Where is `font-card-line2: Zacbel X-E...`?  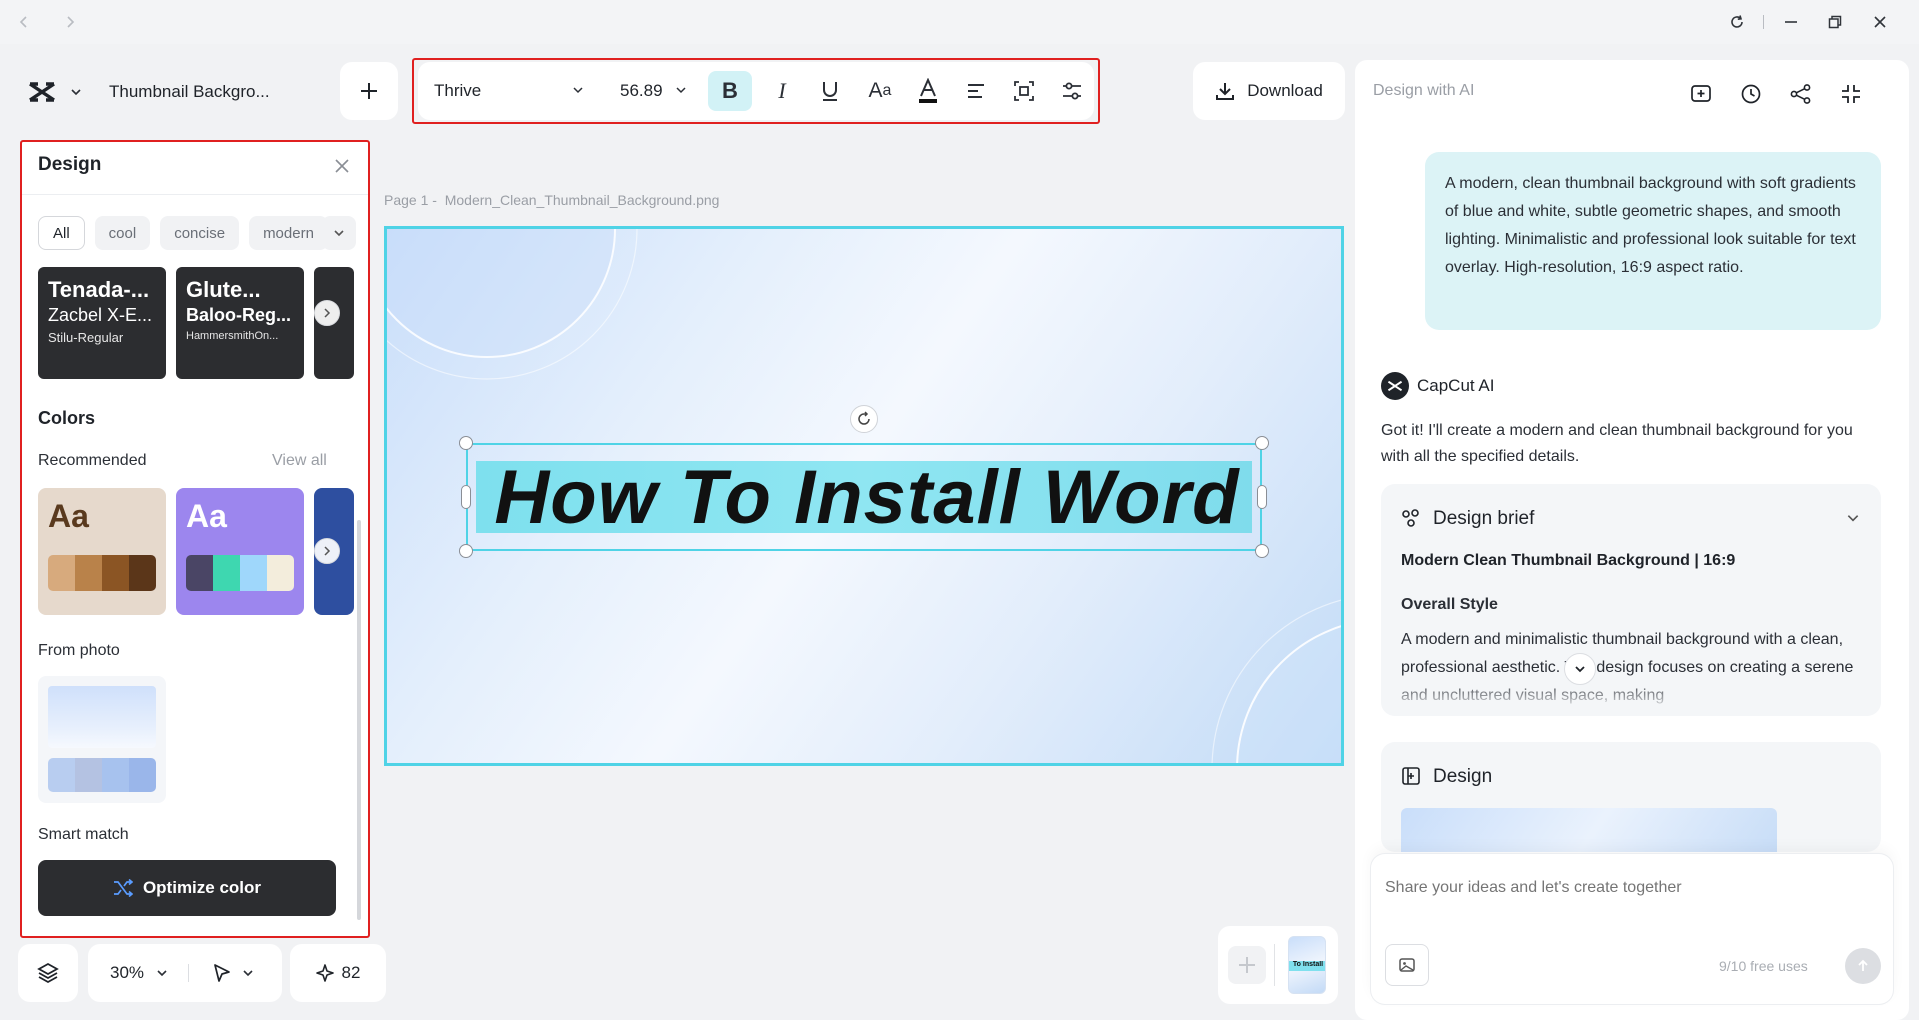 font-card-line2: Zacbel X-E... is located at coordinates (100, 315).